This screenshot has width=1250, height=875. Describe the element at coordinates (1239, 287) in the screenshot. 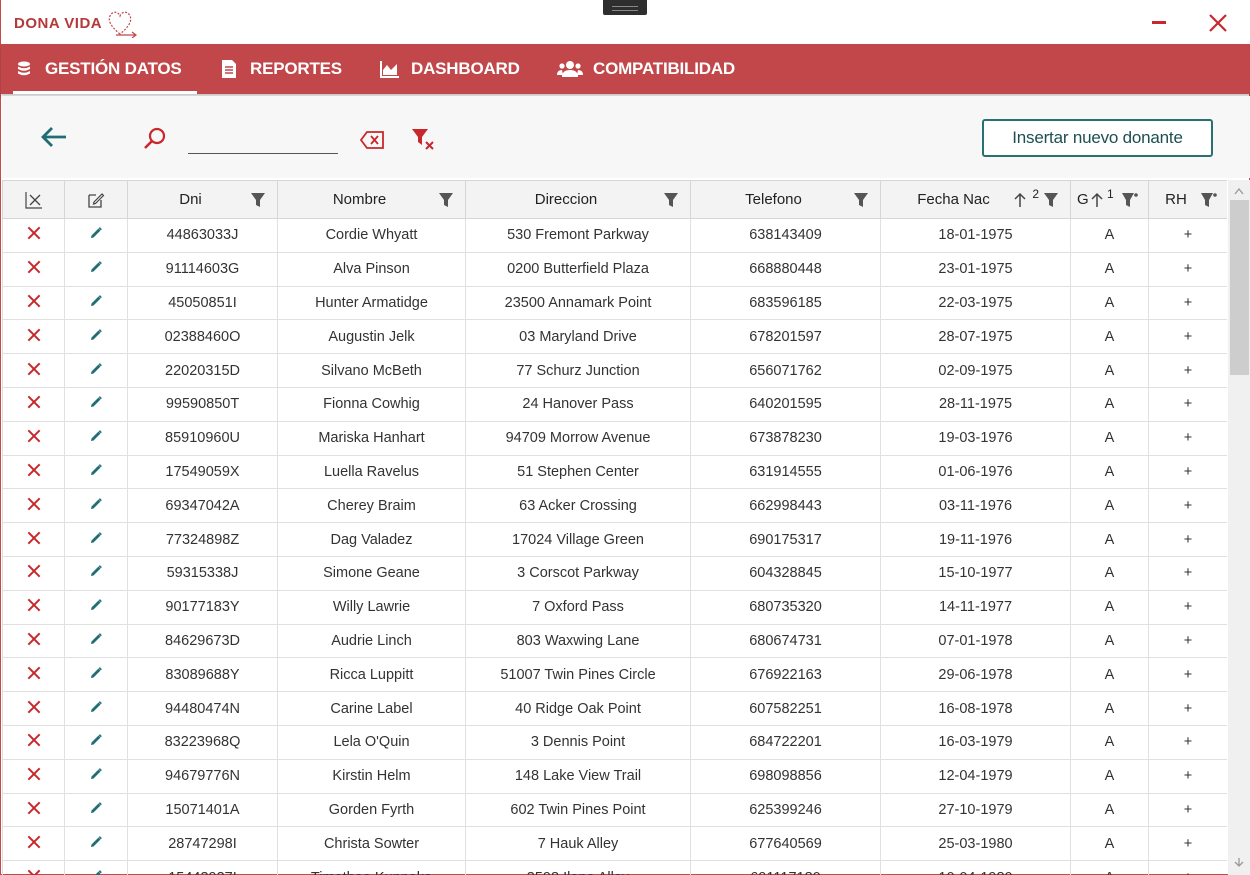

I see `scrollbar-thumb` at that location.